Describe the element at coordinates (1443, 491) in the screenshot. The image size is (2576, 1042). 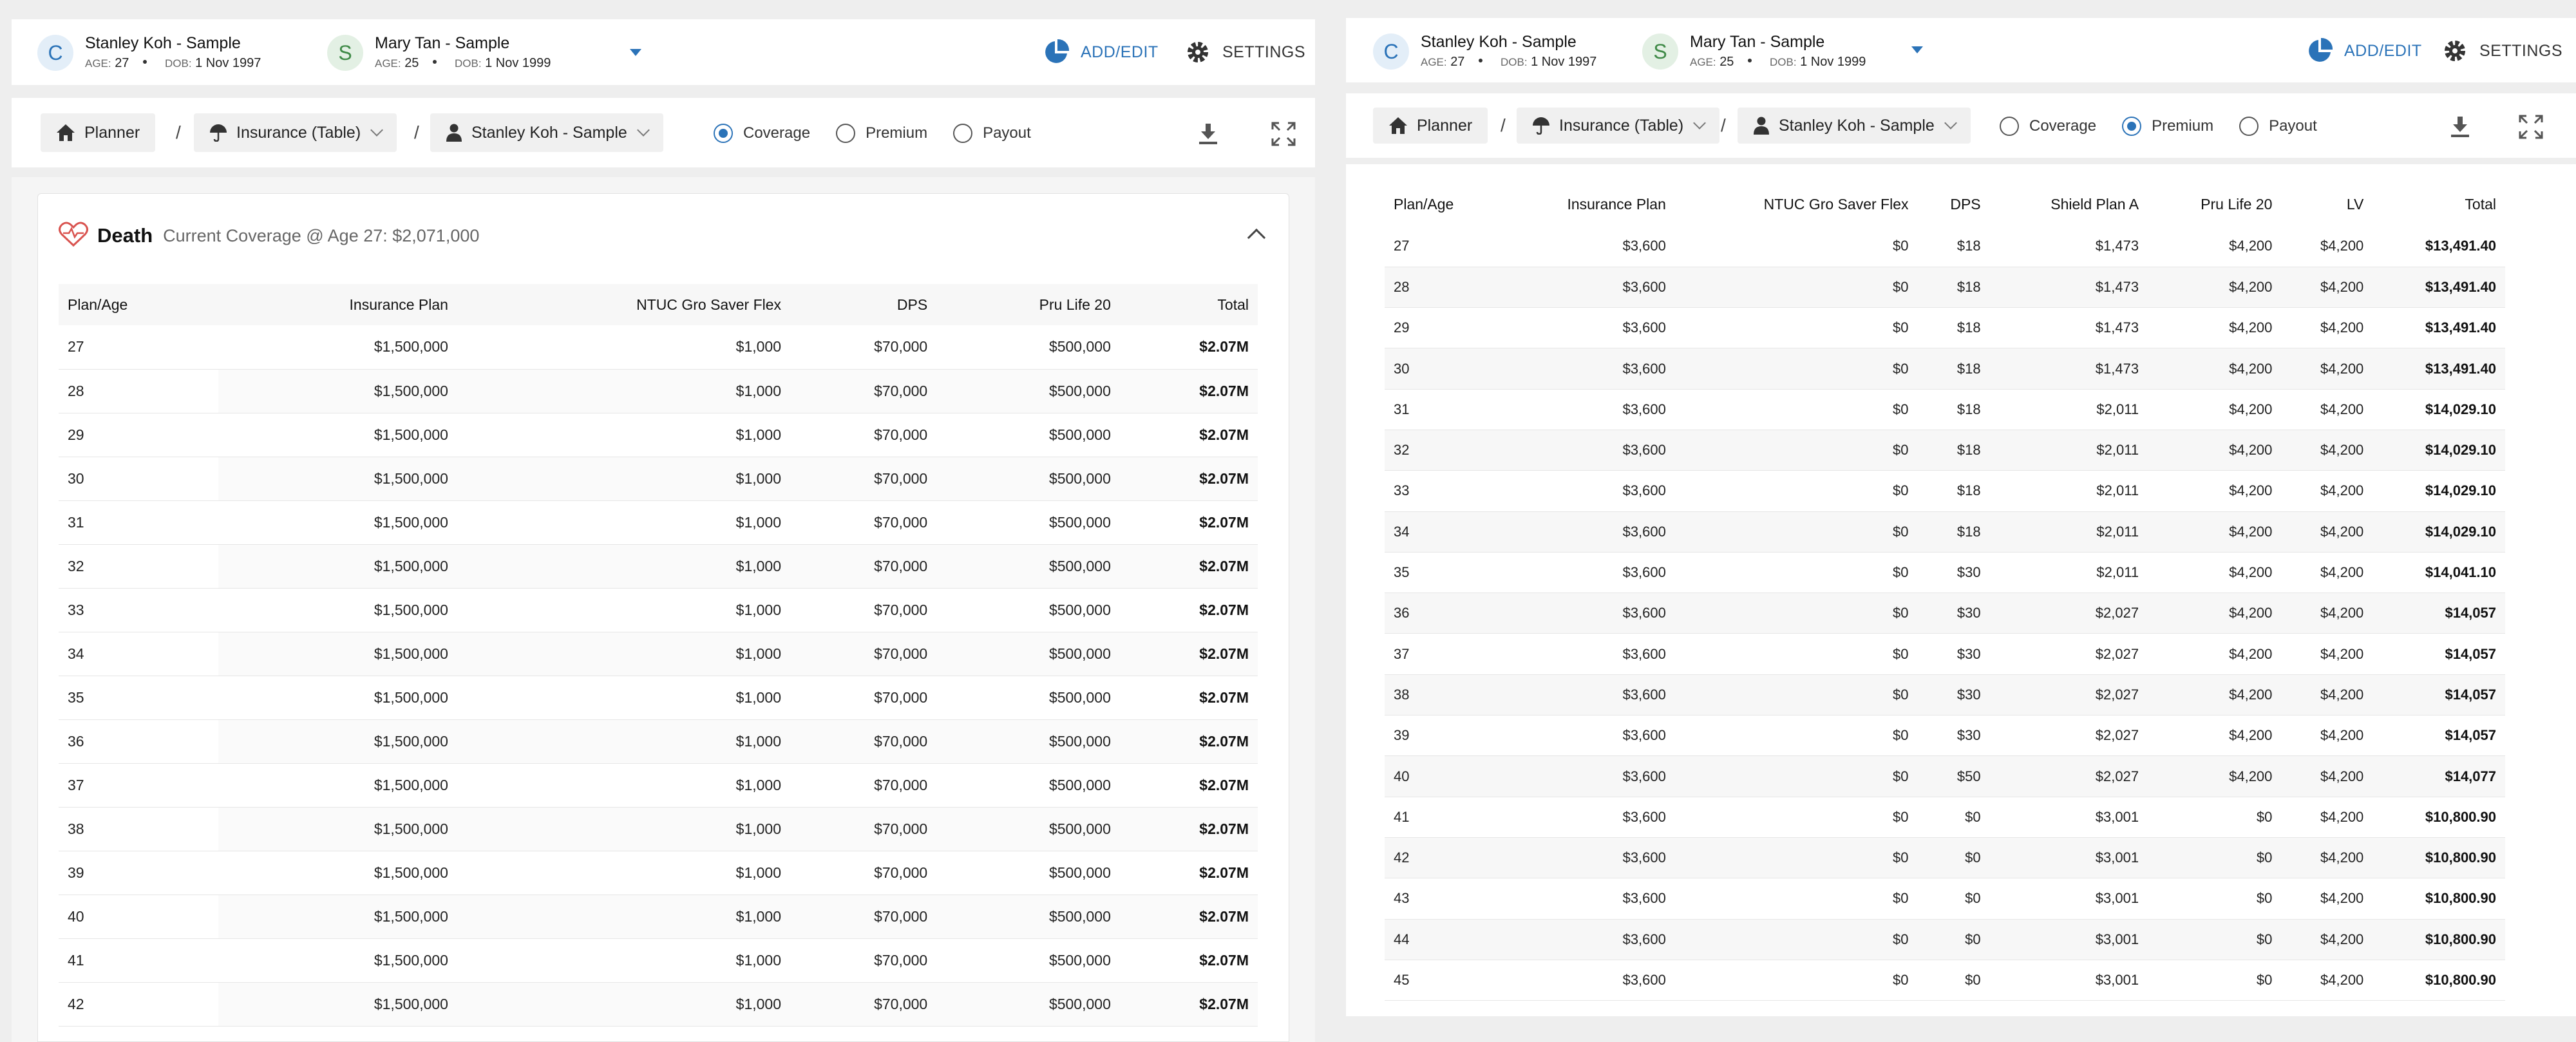
I see `age-cell: 33` at that location.